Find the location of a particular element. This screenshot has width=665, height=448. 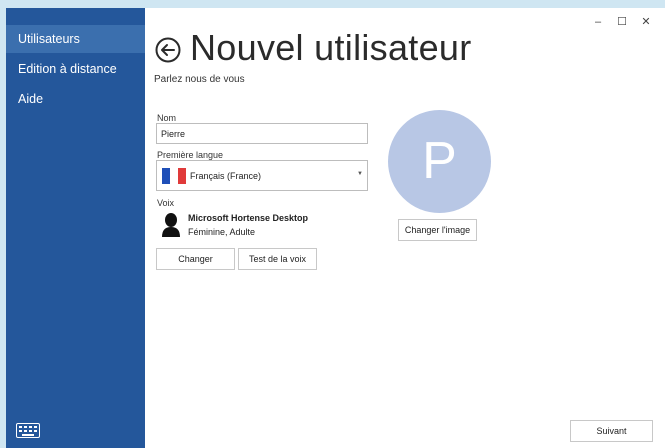

next-button: Suivant is located at coordinates (611, 431).